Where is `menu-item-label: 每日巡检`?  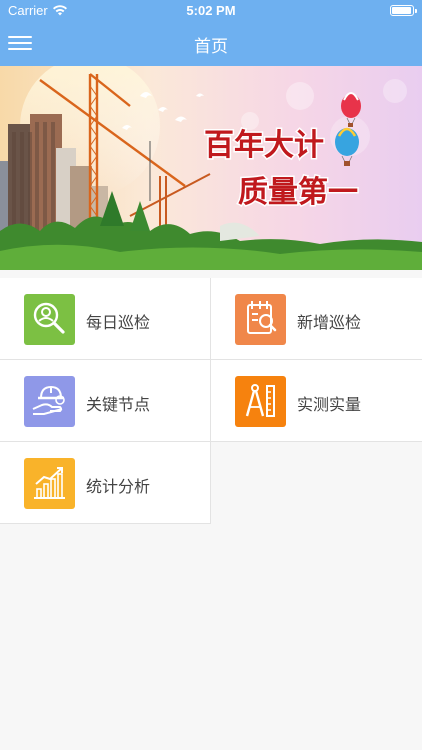
menu-item-label: 每日巡检 is located at coordinates (118, 322).